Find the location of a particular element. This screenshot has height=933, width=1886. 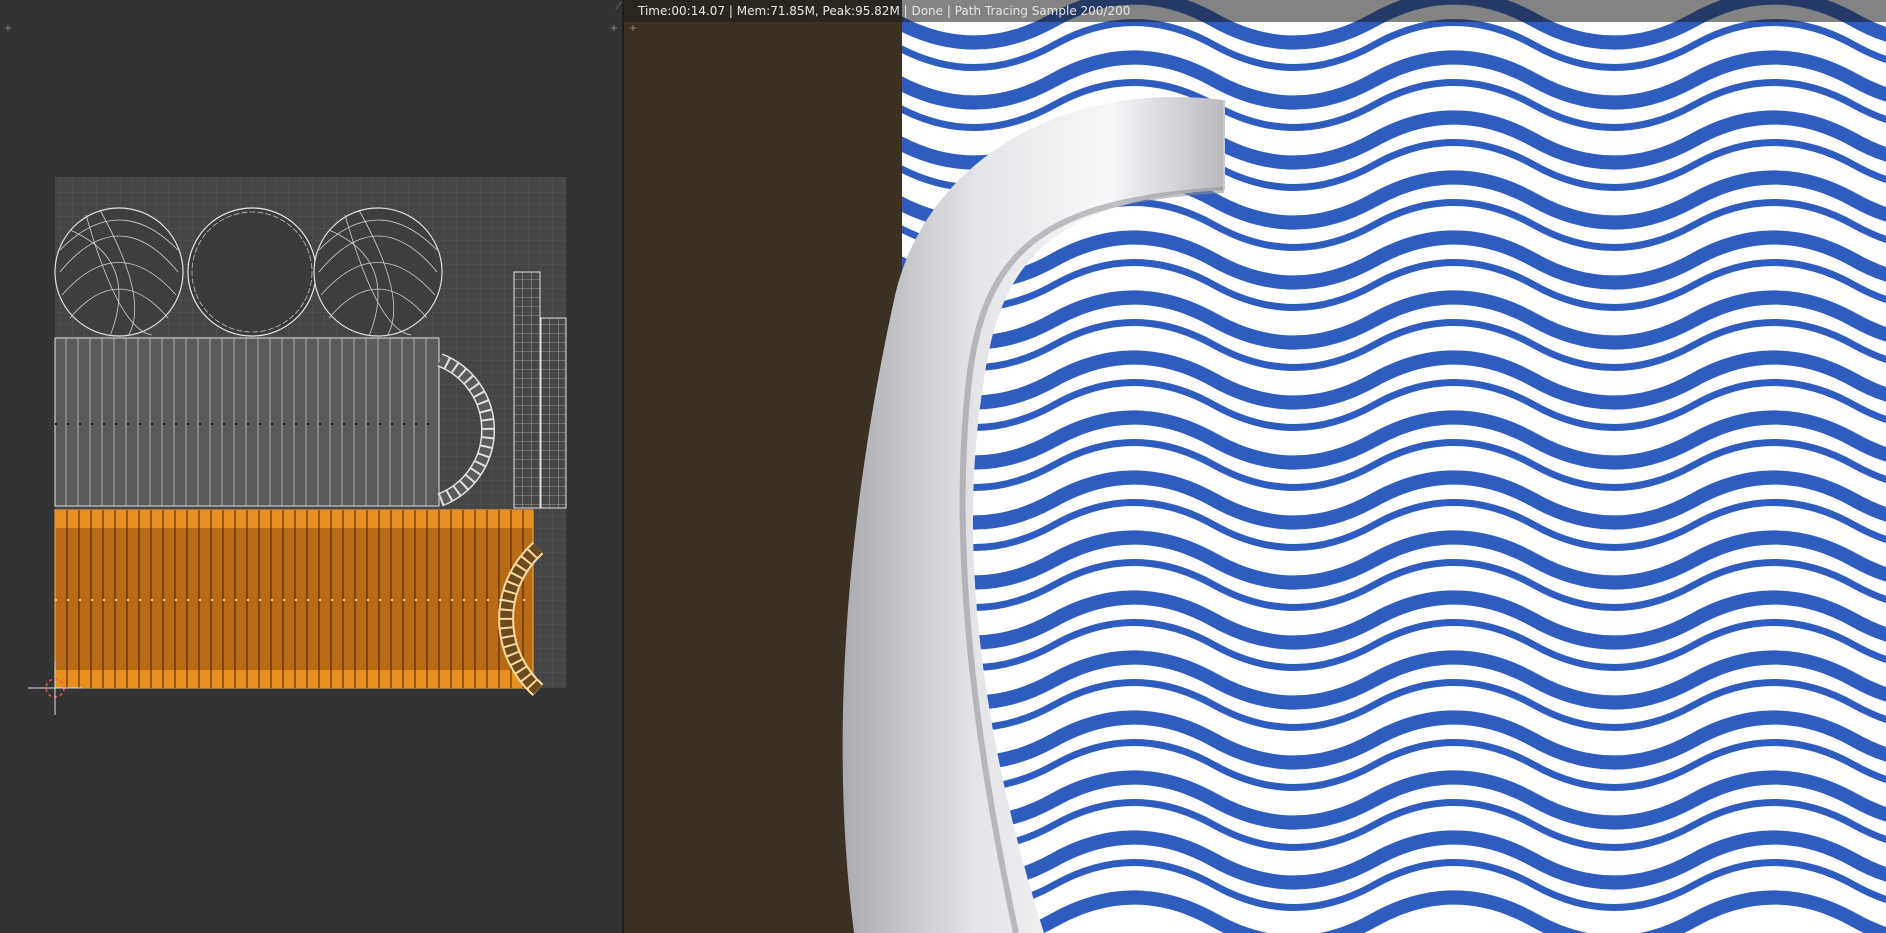

uv-island-circle-right is located at coordinates (378, 272).